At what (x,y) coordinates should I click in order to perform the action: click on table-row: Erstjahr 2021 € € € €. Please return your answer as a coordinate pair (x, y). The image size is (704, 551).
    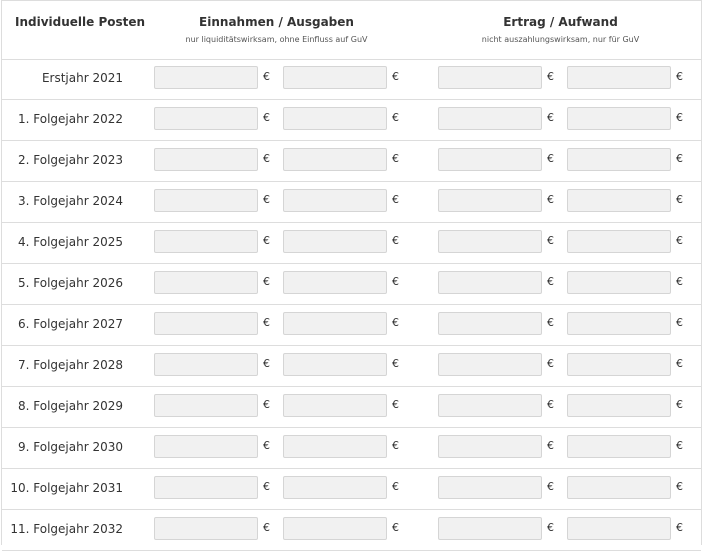
    Looking at the image, I should click on (351, 79).